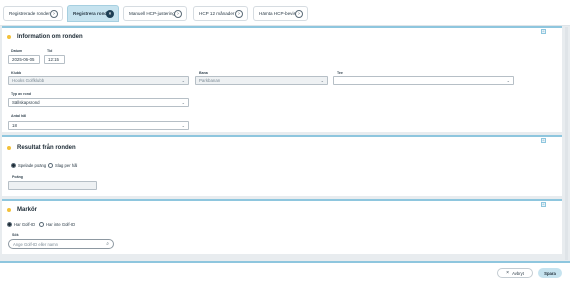 The height and width of the screenshot is (281, 570). Describe the element at coordinates (62, 165) in the screenshot. I see `radio-strokes: Slag per hål` at that location.